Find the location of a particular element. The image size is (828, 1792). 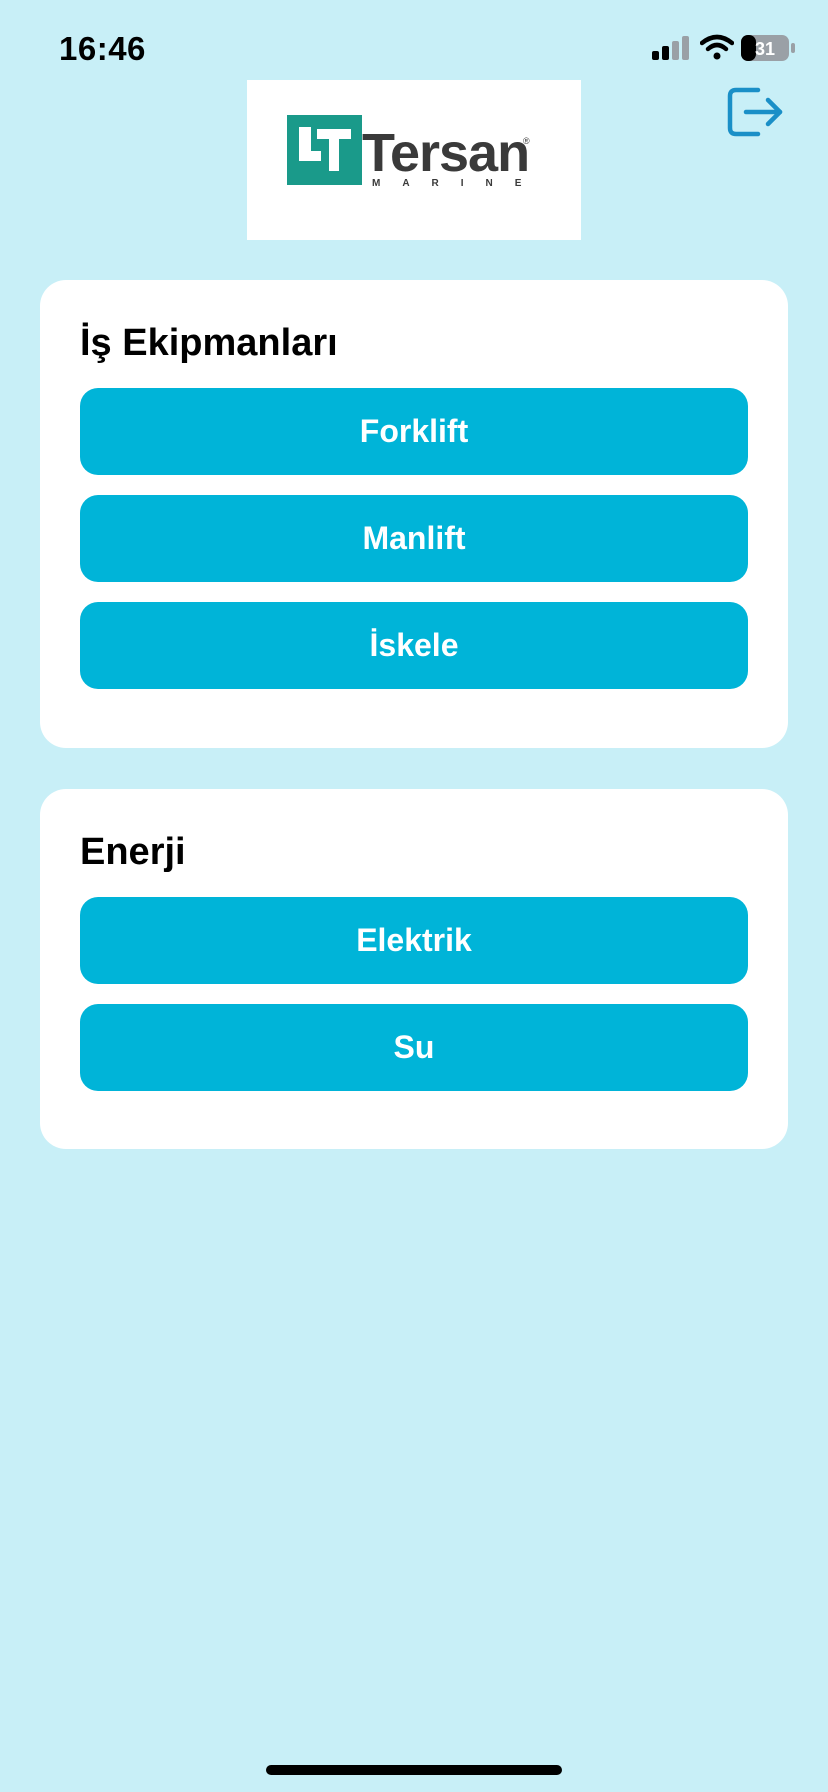

cellular-signal-icon is located at coordinates (670, 48).